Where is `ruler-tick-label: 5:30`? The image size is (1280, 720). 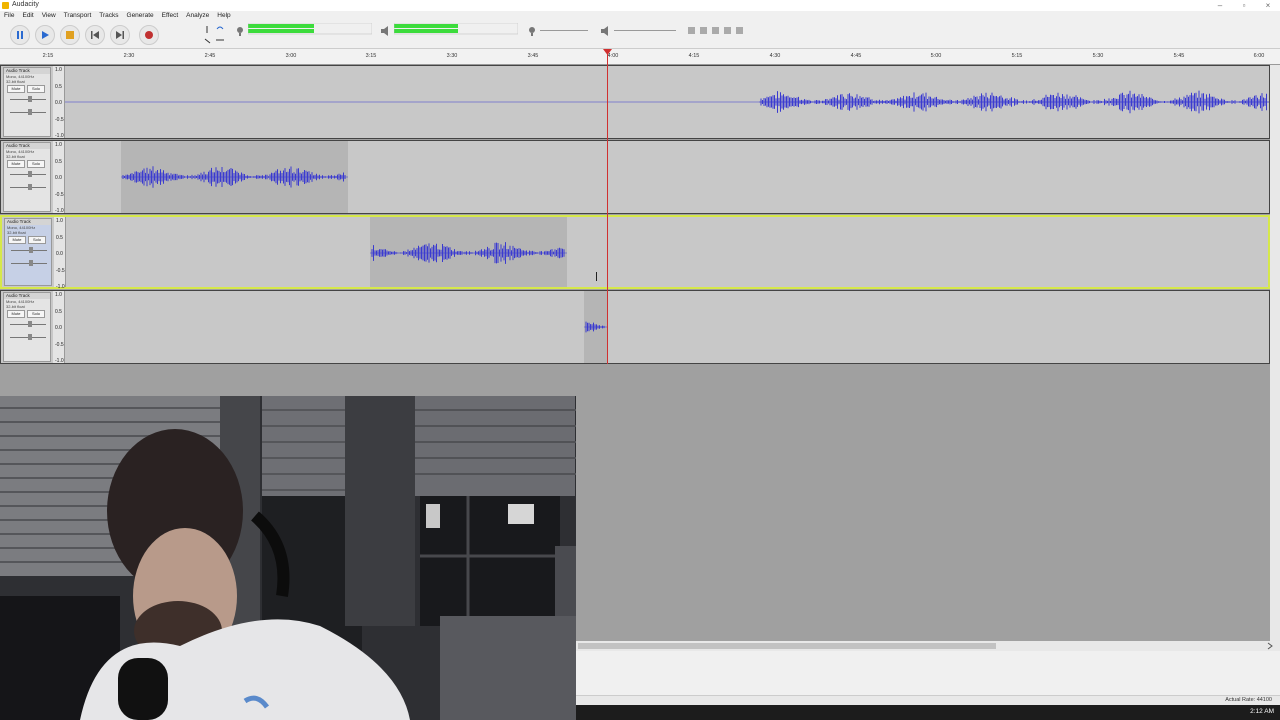
ruler-tick-label: 5:30 is located at coordinates (1098, 56).